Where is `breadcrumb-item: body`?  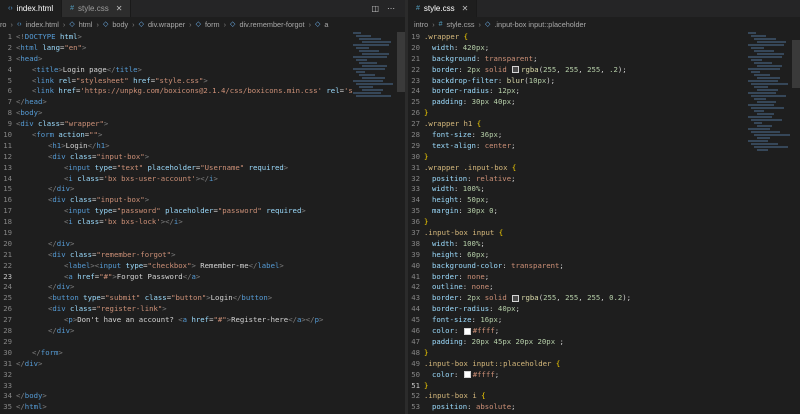 breadcrumb-item: body is located at coordinates (120, 24).